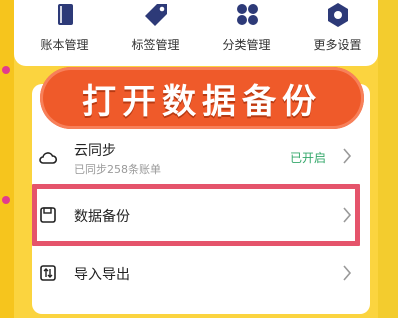 Image resolution: width=398 pixels, height=318 pixels. What do you see at coordinates (201, 156) in the screenshot?
I see `list-row-cloud-sync: 云同步 已同步258条账单 已开启` at bounding box center [201, 156].